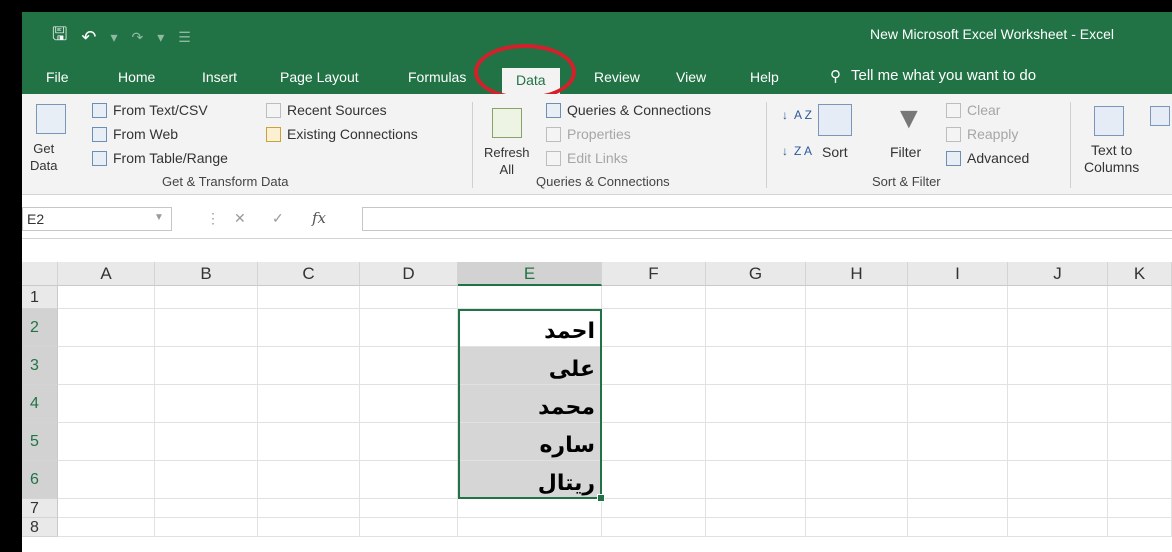 The image size is (1172, 552). I want to click on tab-formulas: Formulas, so click(437, 77).